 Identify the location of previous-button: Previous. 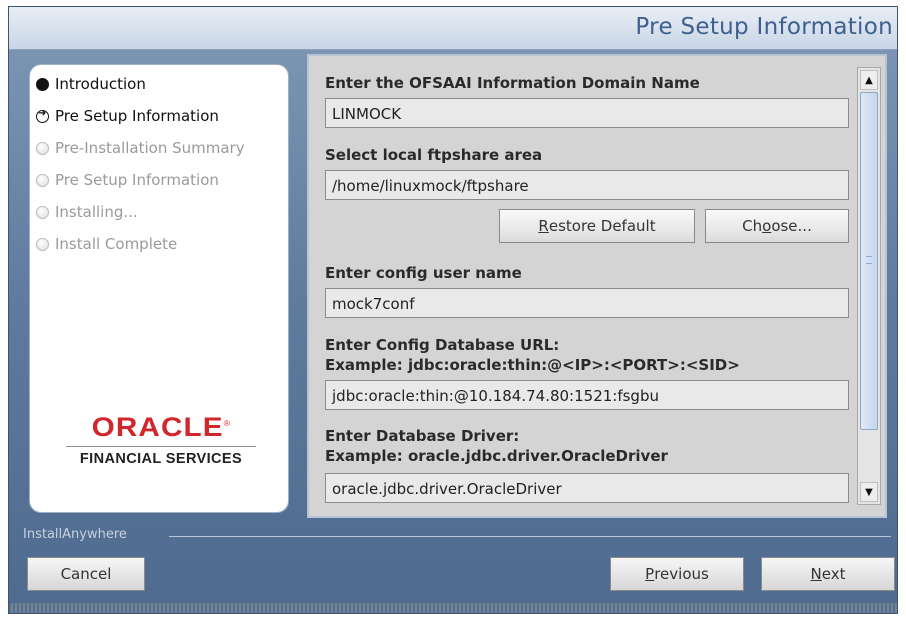
(677, 574).